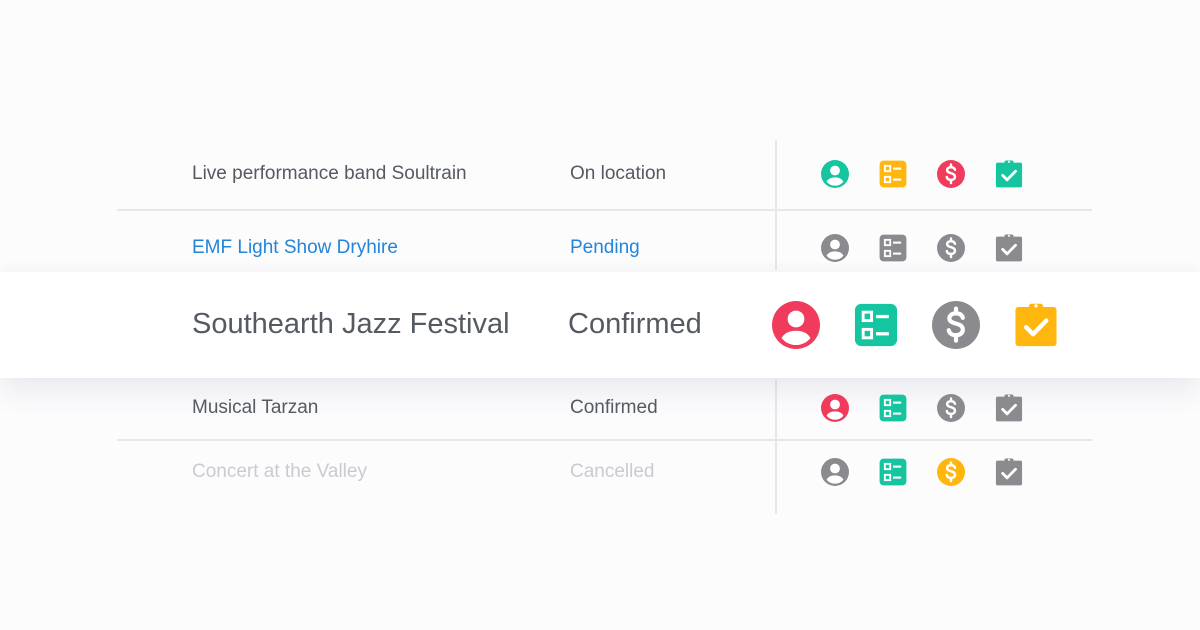 This screenshot has height=630, width=1200. What do you see at coordinates (612, 471) in the screenshot?
I see `event-status: Cancelled` at bounding box center [612, 471].